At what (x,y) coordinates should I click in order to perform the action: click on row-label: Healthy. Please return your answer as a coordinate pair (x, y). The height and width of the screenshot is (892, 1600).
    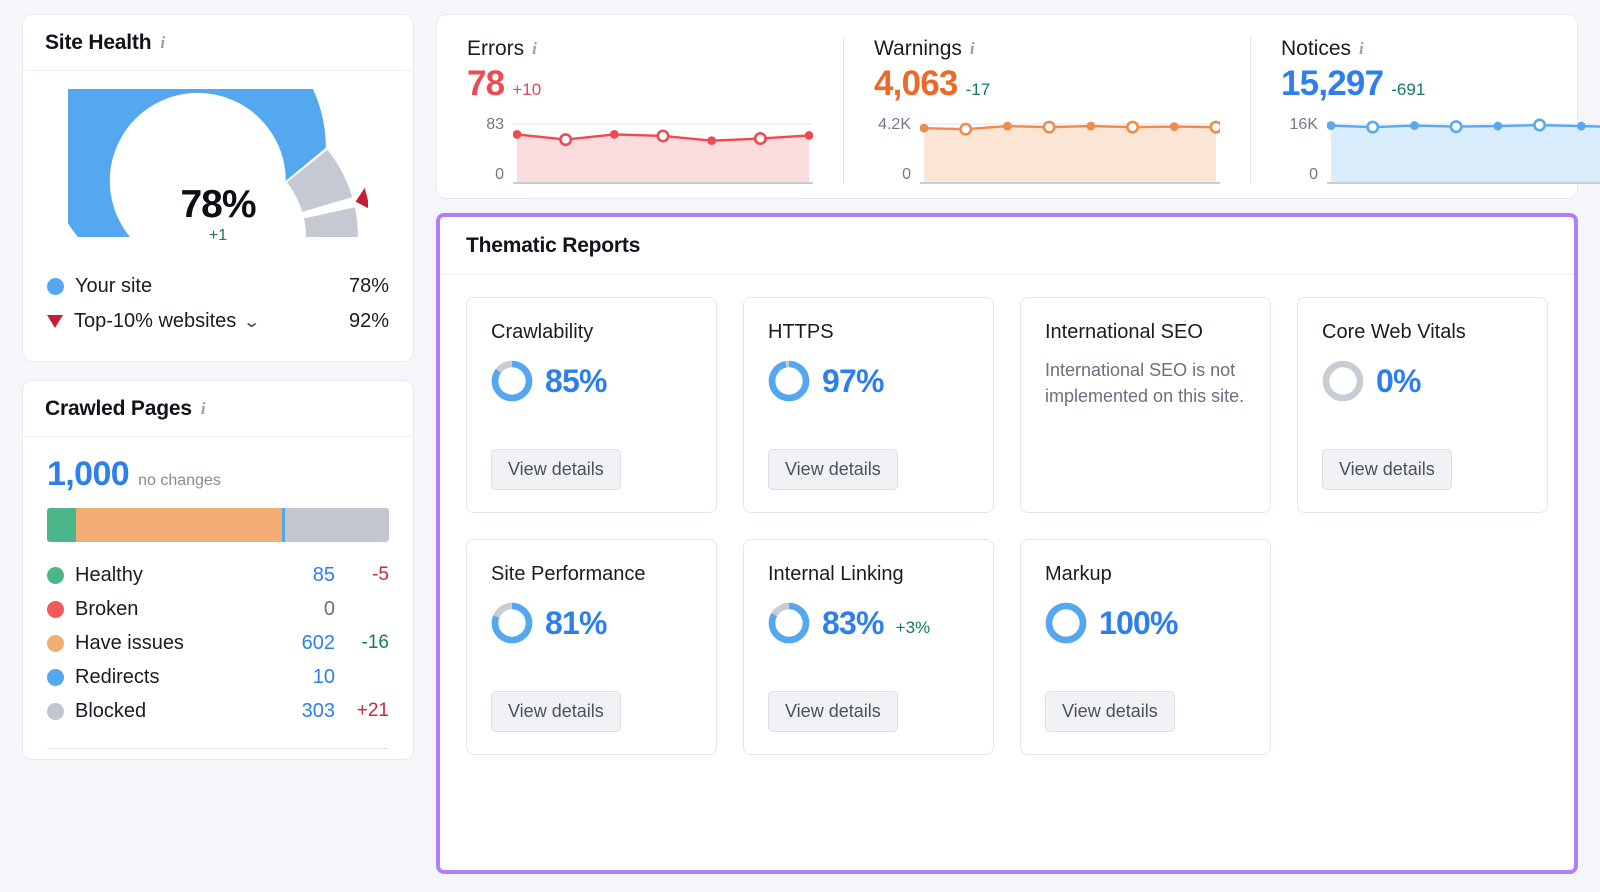
    Looking at the image, I should click on (109, 574).